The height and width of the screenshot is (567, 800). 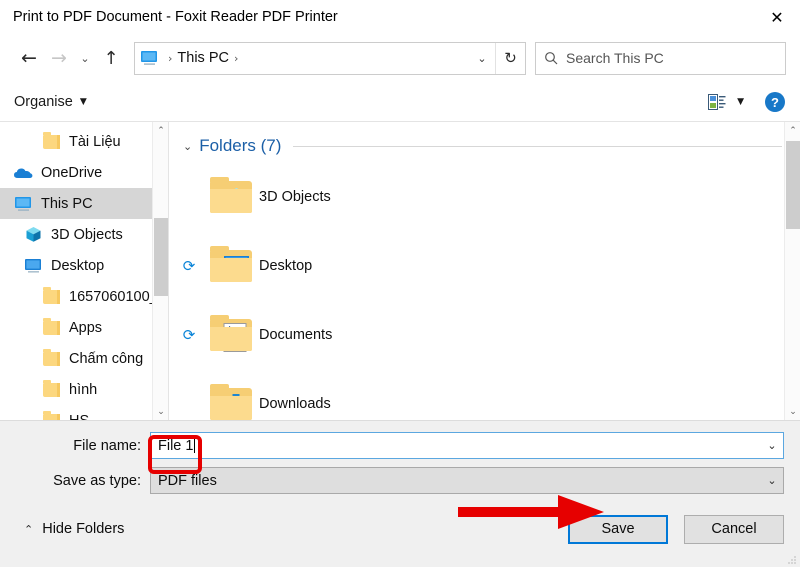 I want to click on navigation-bar: ← → ⌄ ↑ › This PC › ⌄ ↻ Search This PC, so click(x=400, y=58).